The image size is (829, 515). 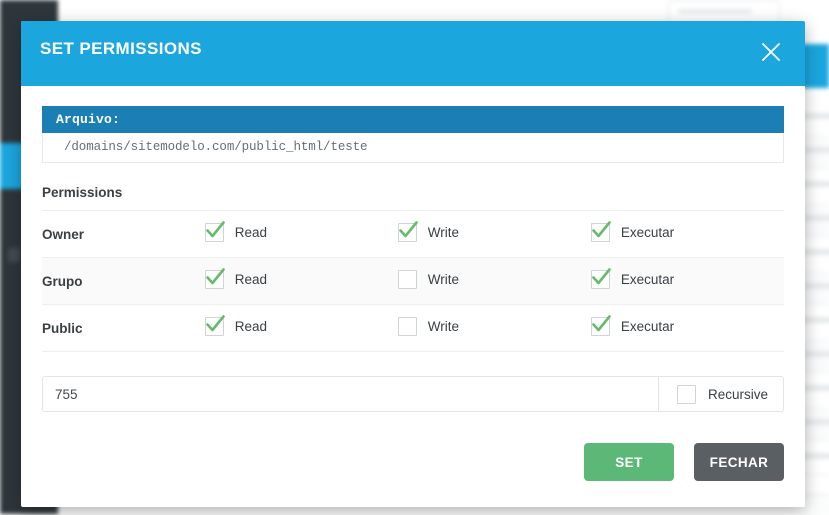 What do you see at coordinates (629, 462) in the screenshot?
I see `set-button: SET` at bounding box center [629, 462].